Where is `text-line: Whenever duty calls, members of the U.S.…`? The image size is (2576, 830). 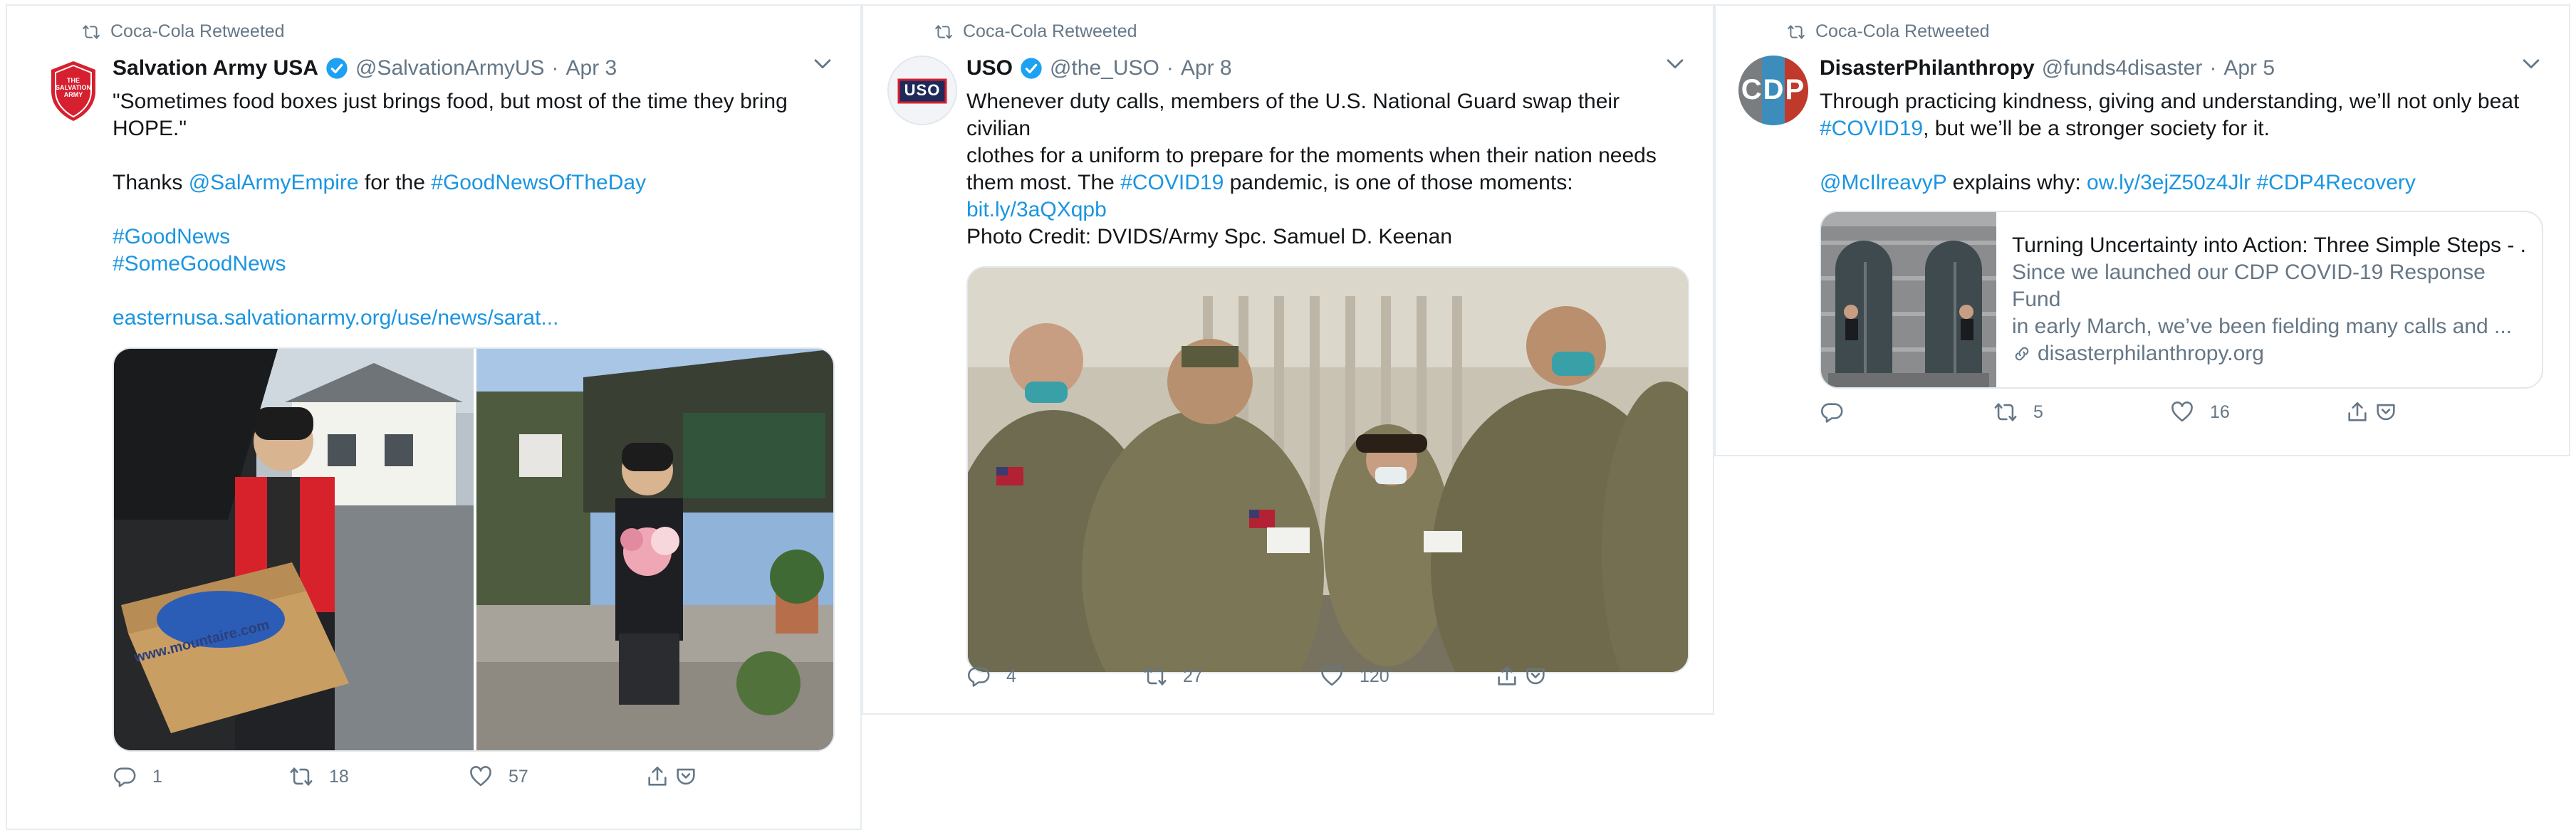
text-line: Whenever duty calls, members of the U.S.… is located at coordinates (1293, 115).